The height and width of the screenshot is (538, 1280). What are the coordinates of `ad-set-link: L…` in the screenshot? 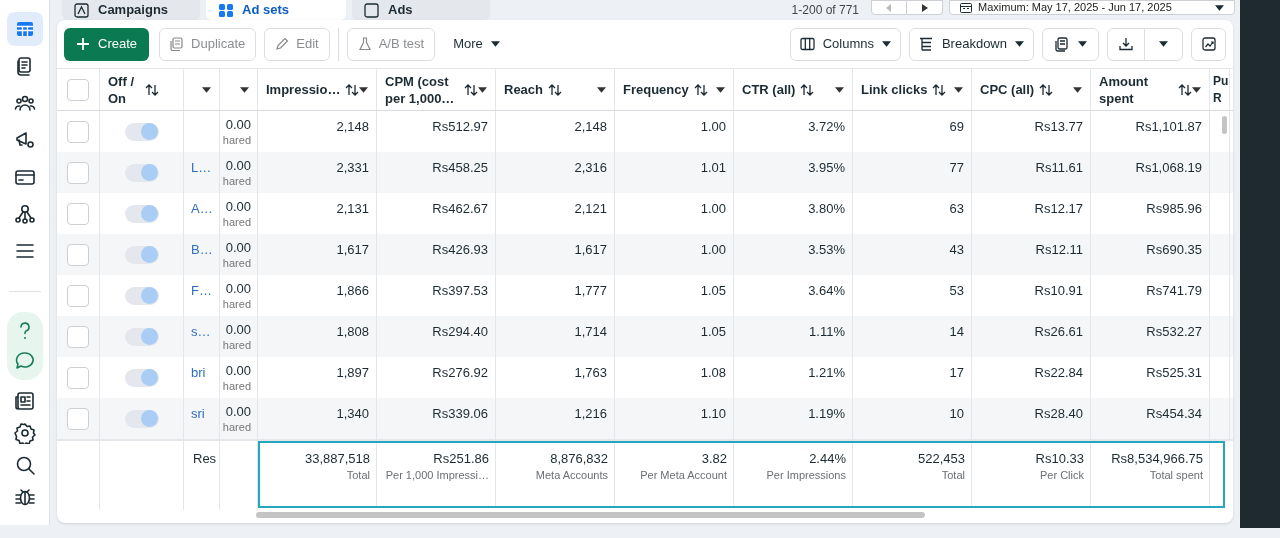 It's located at (201, 168).